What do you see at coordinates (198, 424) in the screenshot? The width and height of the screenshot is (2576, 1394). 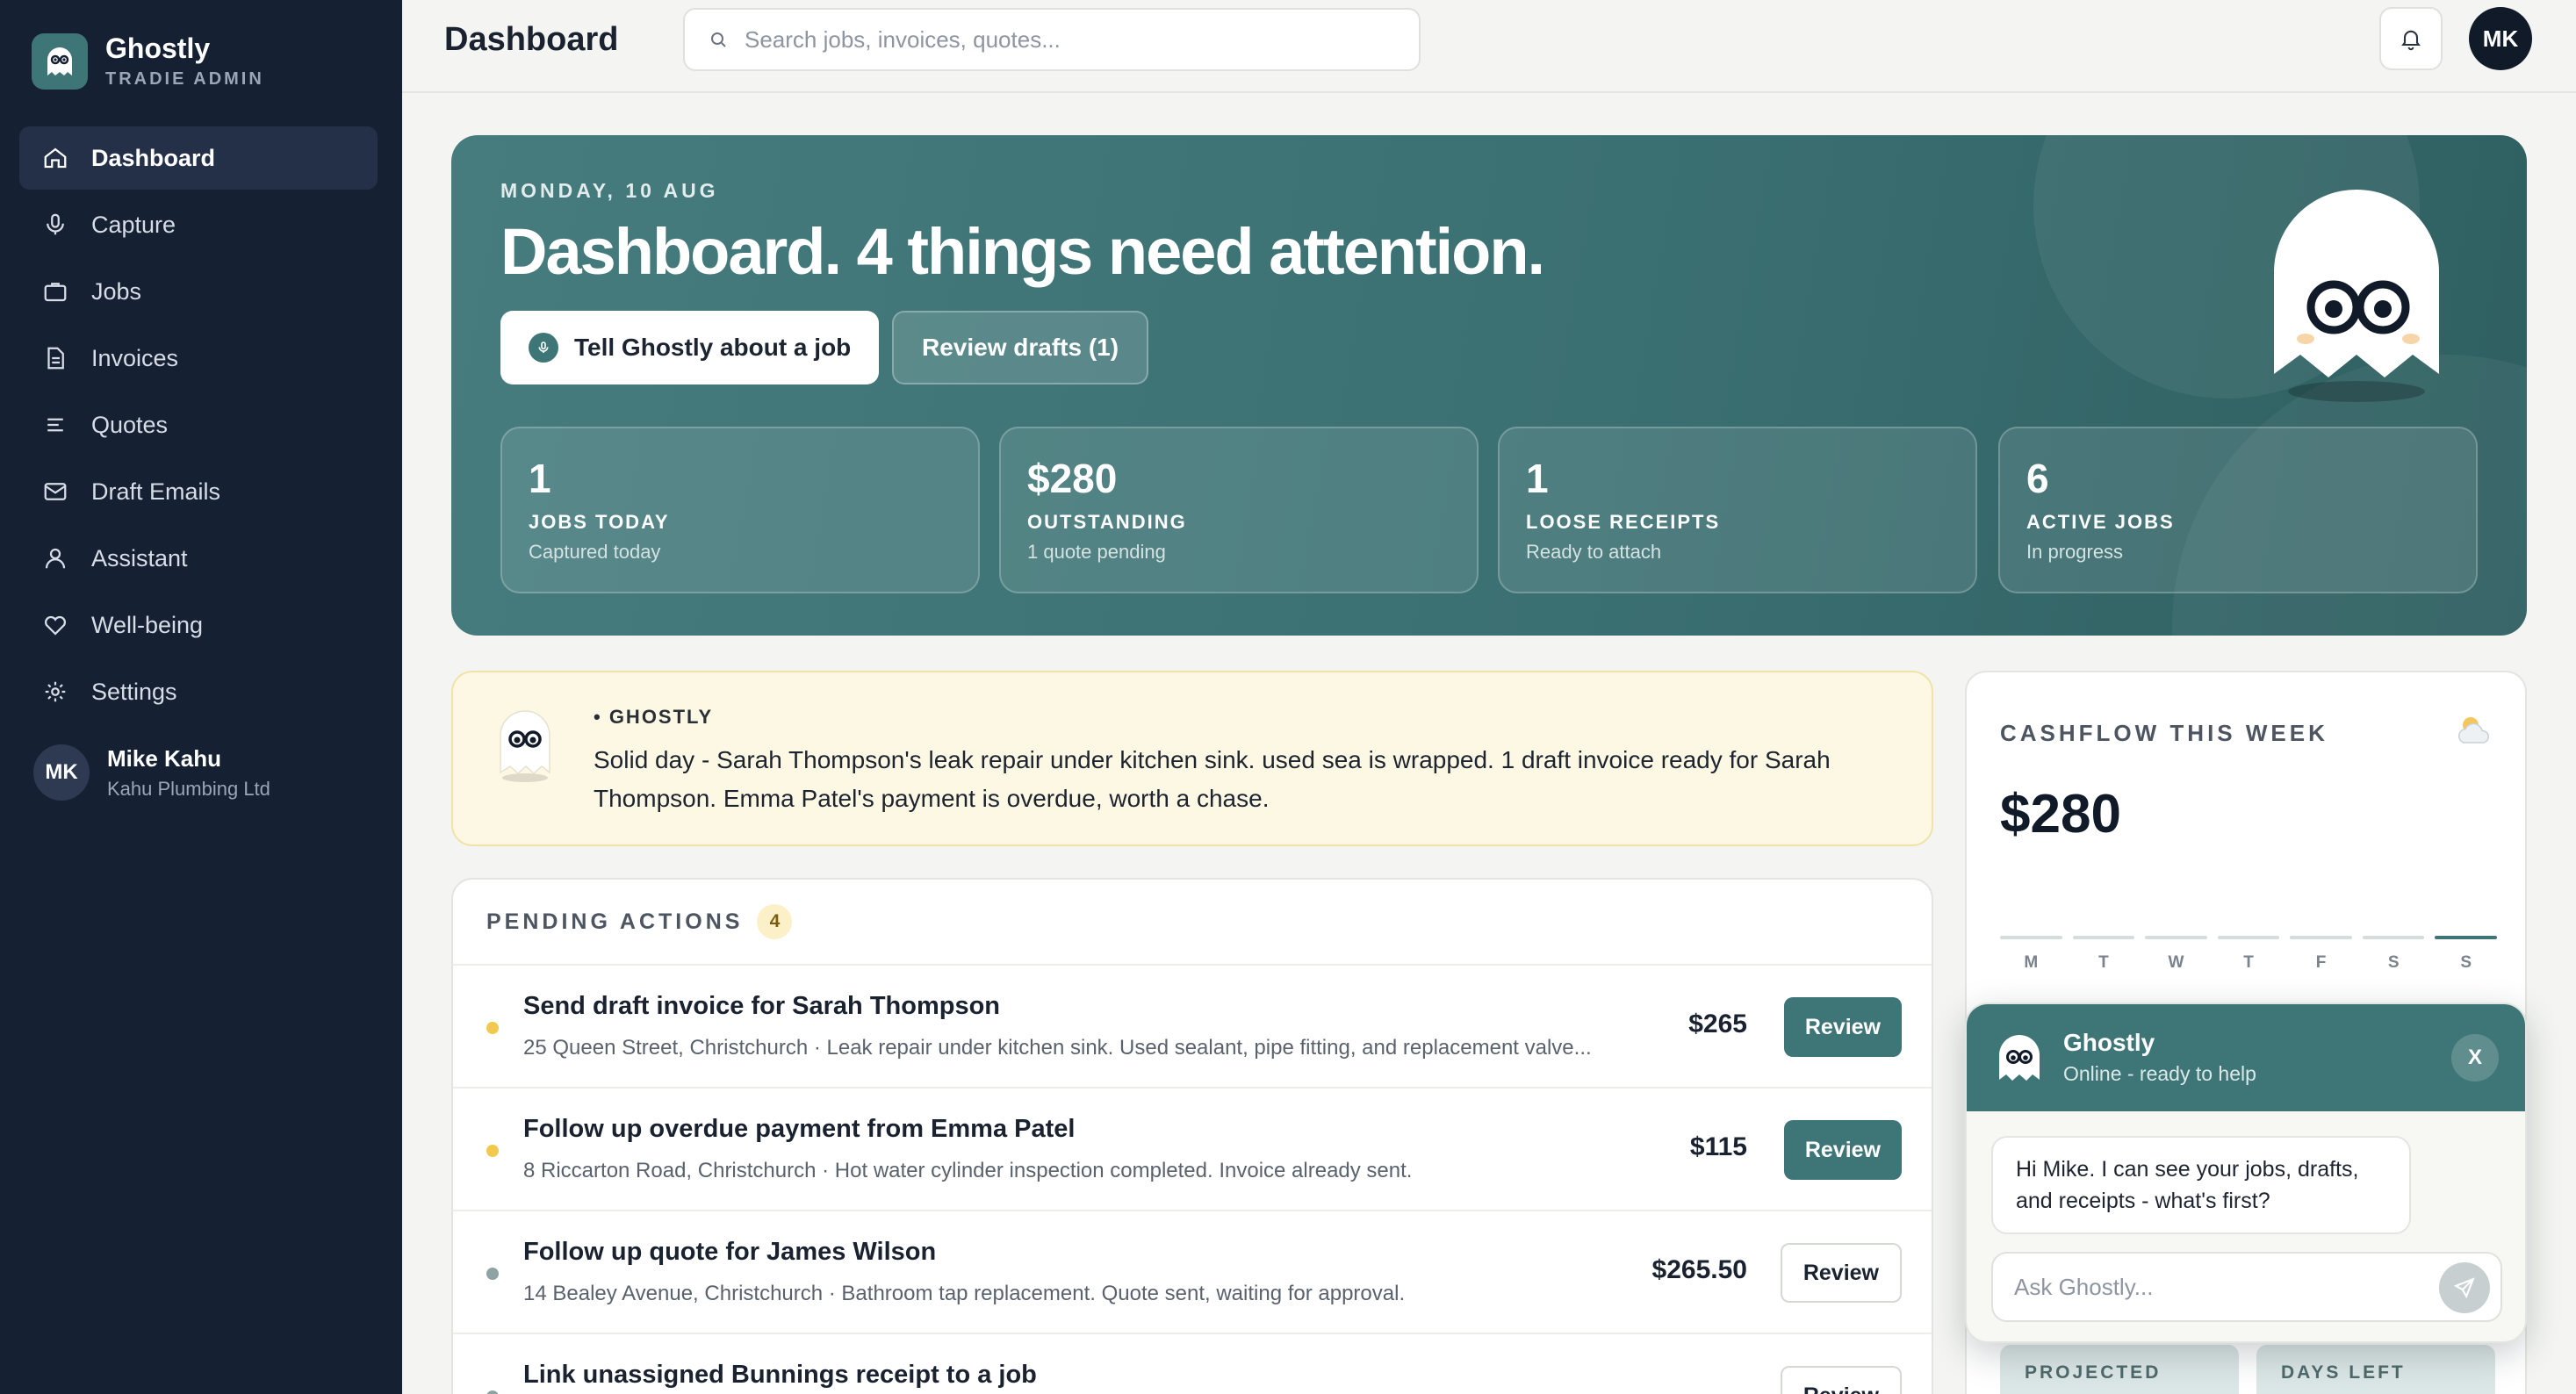 I see `sidebar-item-quotes: Quotes` at bounding box center [198, 424].